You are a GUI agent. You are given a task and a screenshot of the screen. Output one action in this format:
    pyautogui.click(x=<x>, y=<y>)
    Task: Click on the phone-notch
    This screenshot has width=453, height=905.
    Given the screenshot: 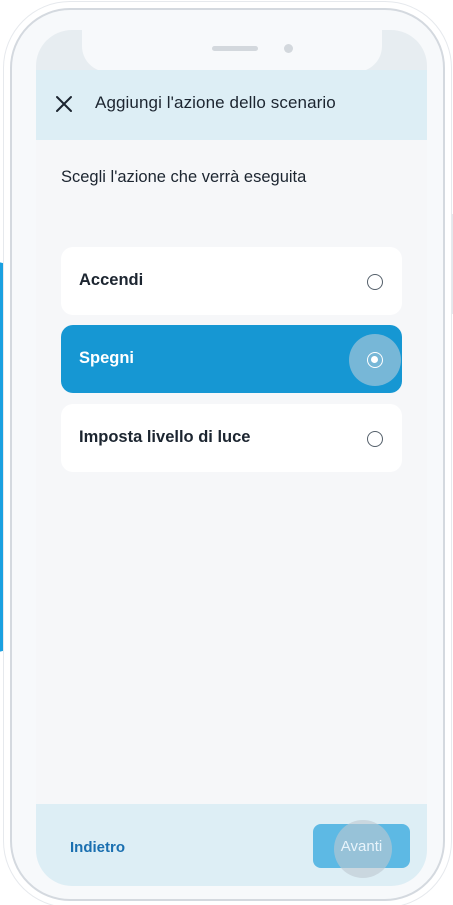 What is the action you would take?
    pyautogui.click(x=232, y=51)
    